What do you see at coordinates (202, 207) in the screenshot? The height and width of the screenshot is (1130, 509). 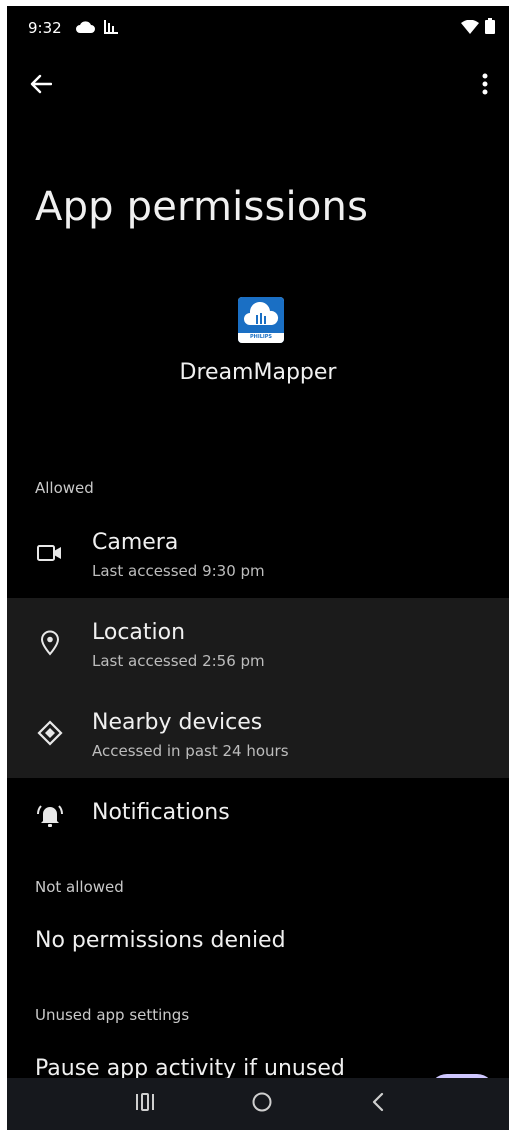 I see `page-title: App permissions` at bounding box center [202, 207].